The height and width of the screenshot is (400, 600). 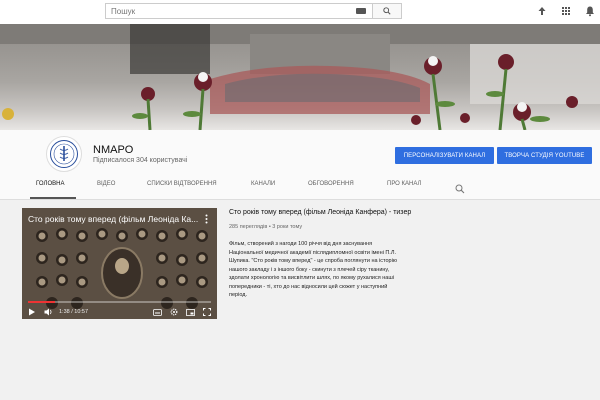 What do you see at coordinates (207, 312) in the screenshot?
I see `fullscreen-icon` at bounding box center [207, 312].